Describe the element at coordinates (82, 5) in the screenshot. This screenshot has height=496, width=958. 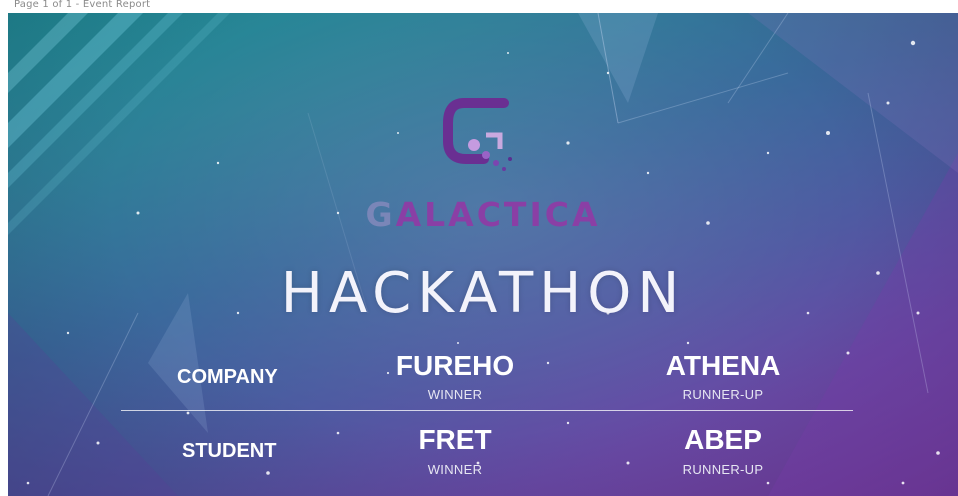
I see `top-caption: Page 1 of 1 - Event Report` at that location.